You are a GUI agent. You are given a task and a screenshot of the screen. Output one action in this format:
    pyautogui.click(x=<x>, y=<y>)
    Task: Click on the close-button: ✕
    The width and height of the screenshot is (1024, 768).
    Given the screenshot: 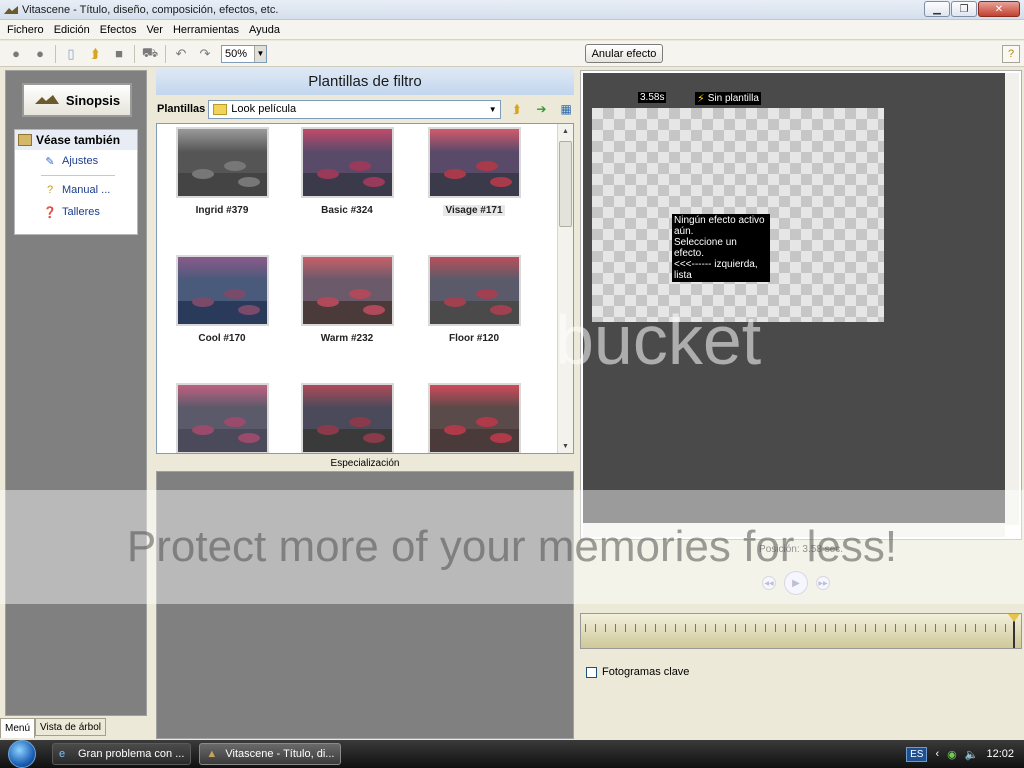 What is the action you would take?
    pyautogui.click(x=999, y=9)
    